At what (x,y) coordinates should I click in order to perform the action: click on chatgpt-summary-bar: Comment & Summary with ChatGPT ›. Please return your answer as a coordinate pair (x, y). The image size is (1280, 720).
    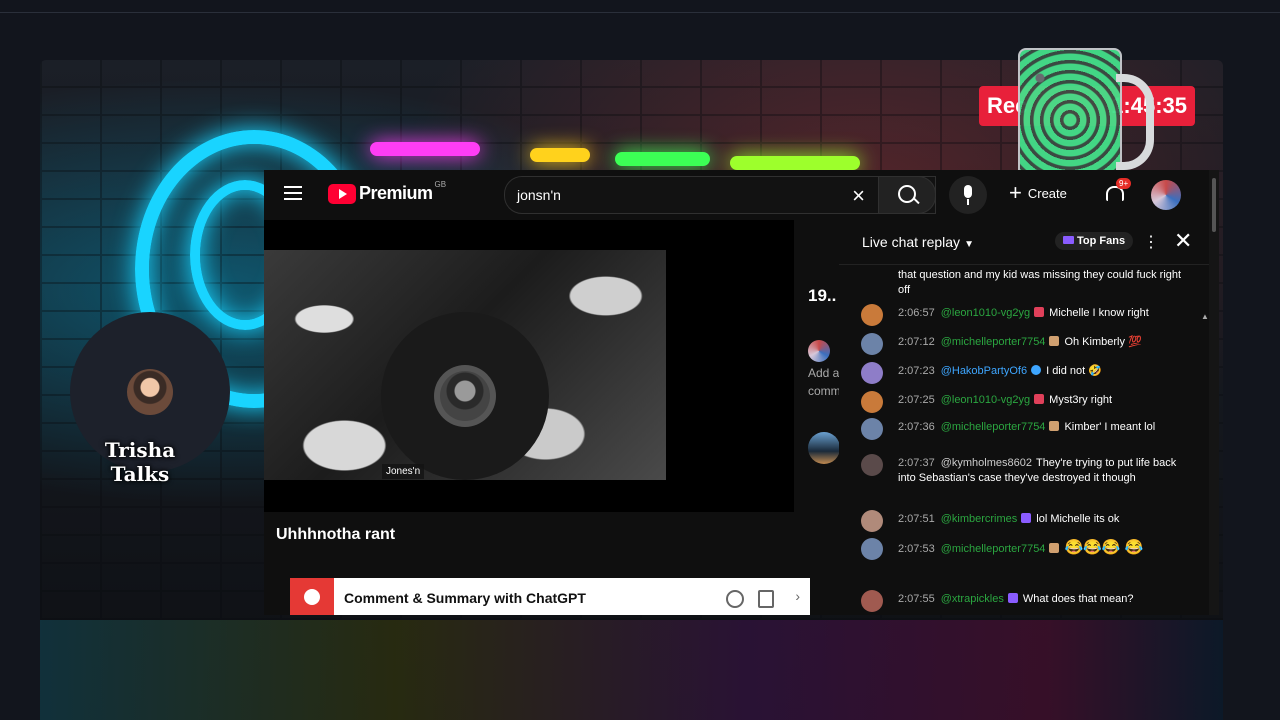
    Looking at the image, I should click on (550, 596).